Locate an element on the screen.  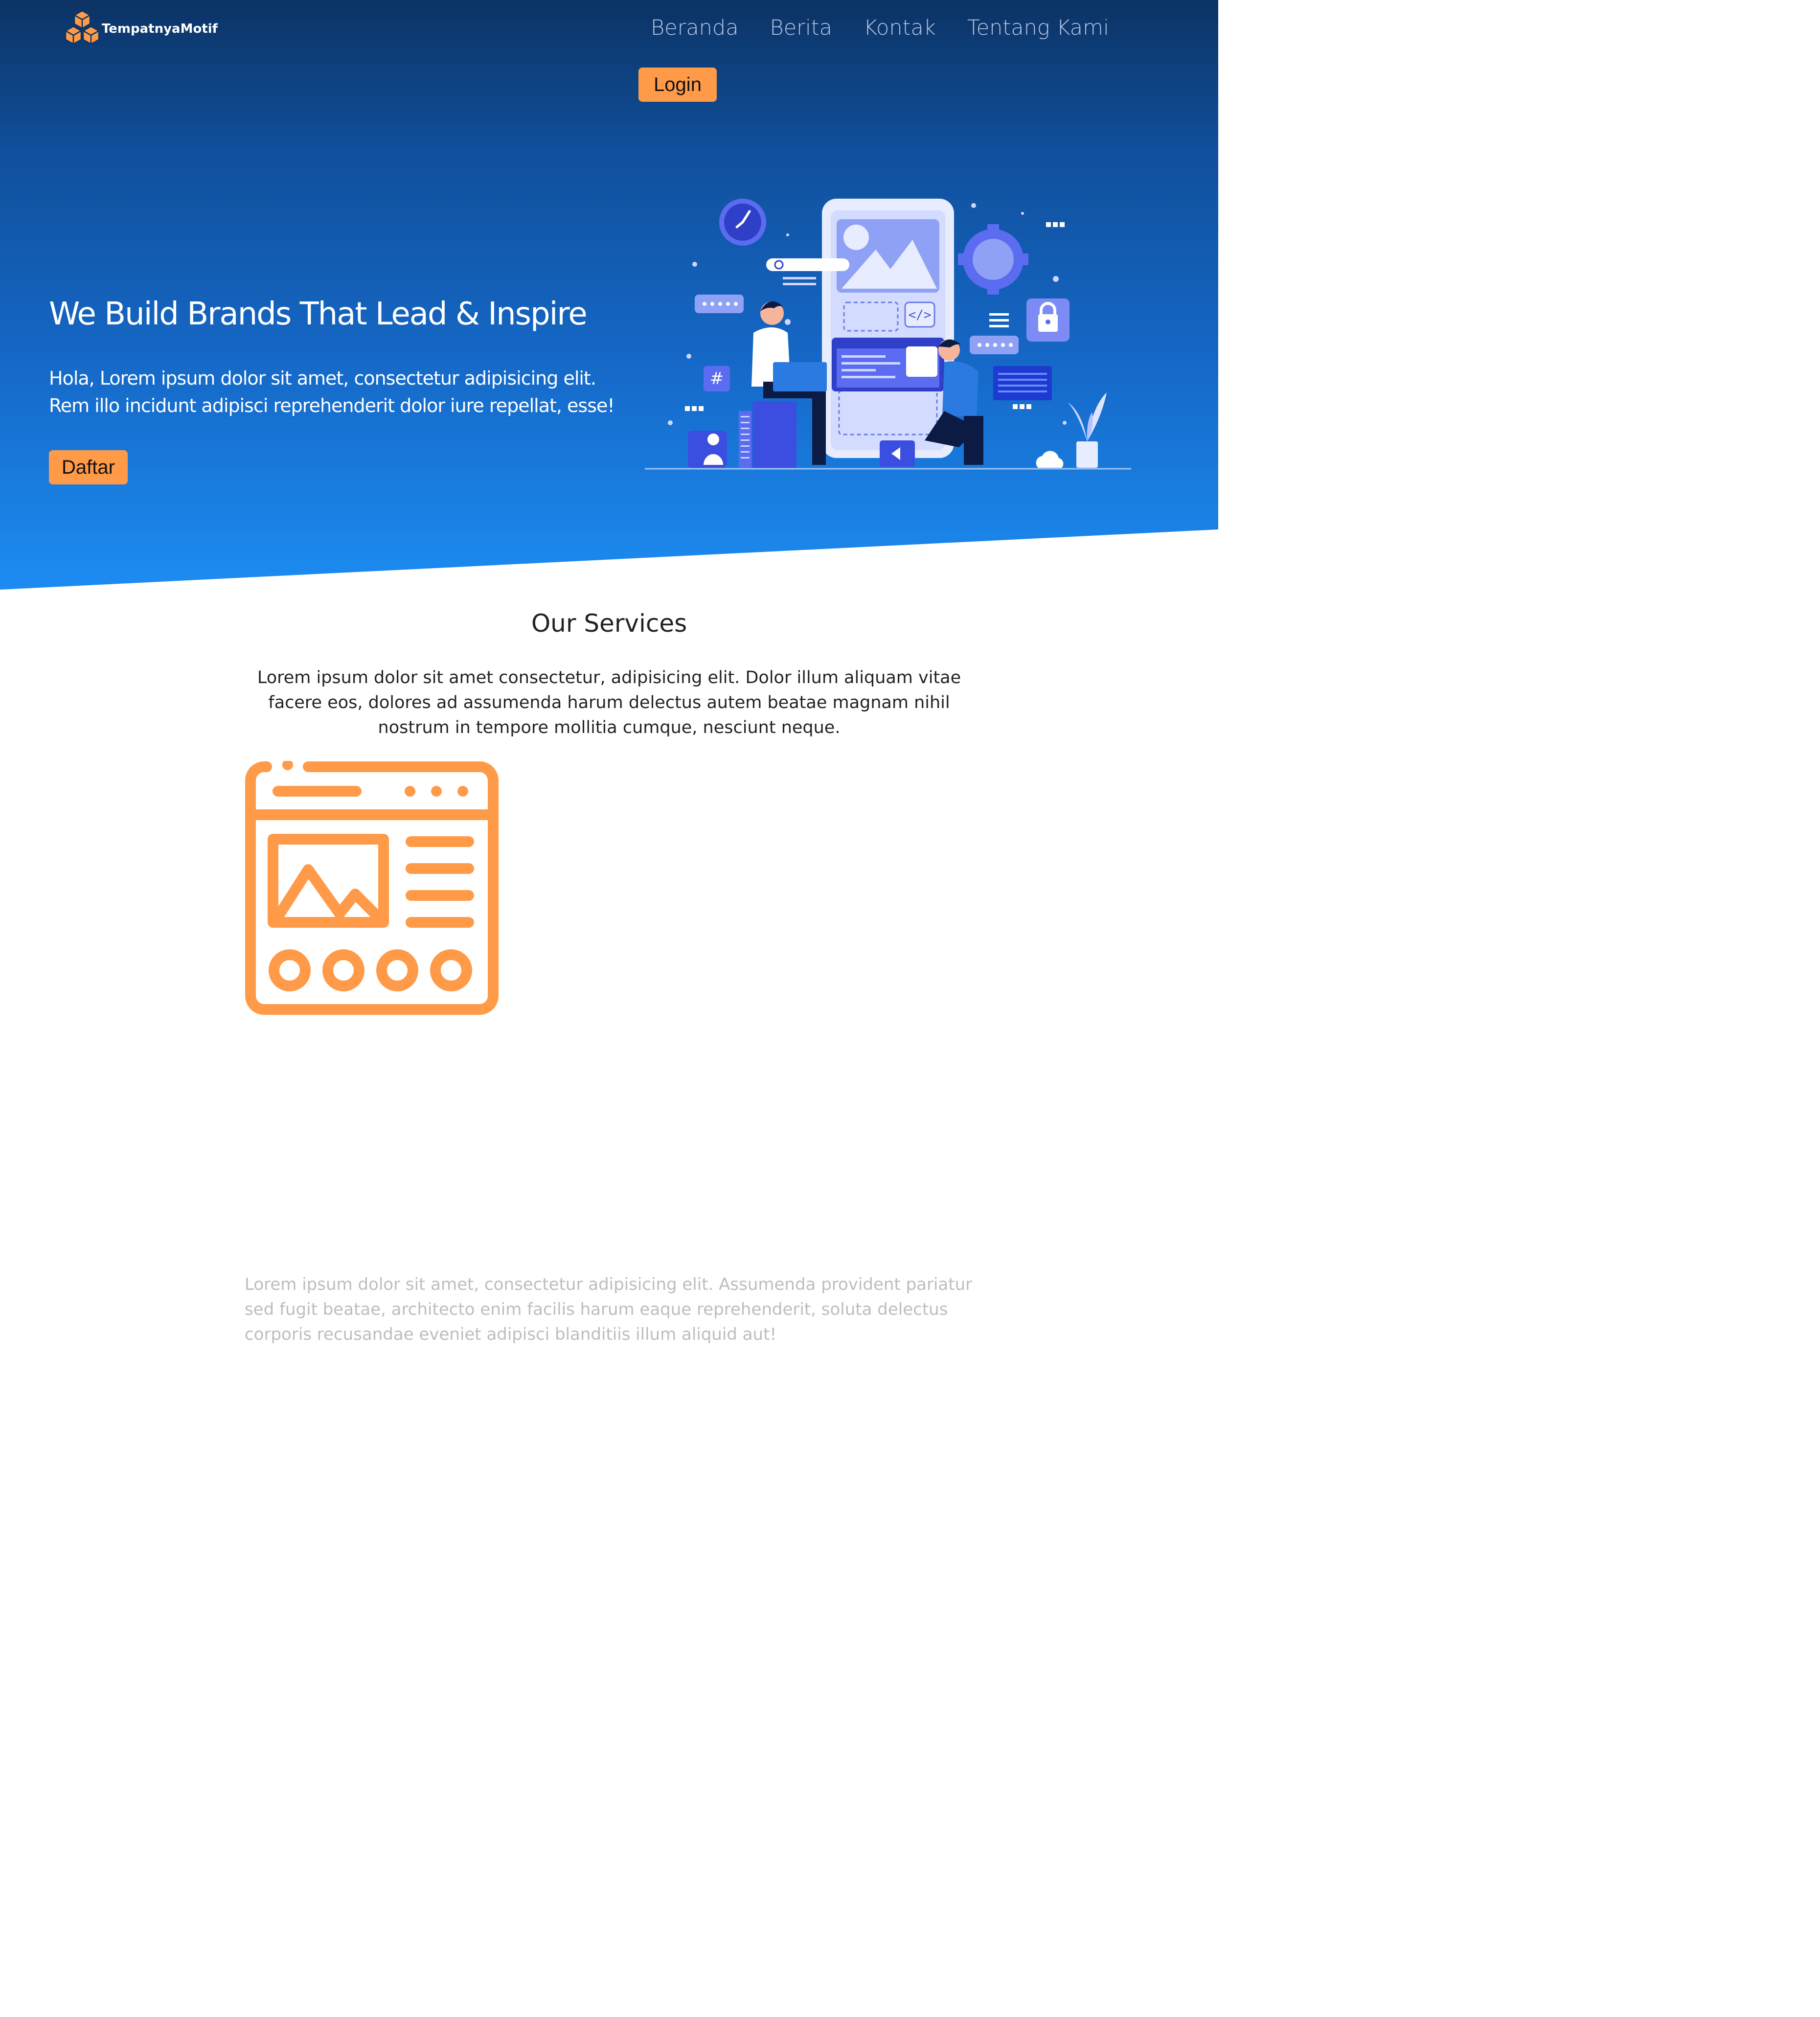
person-sitting is located at coordinates (789, 384).